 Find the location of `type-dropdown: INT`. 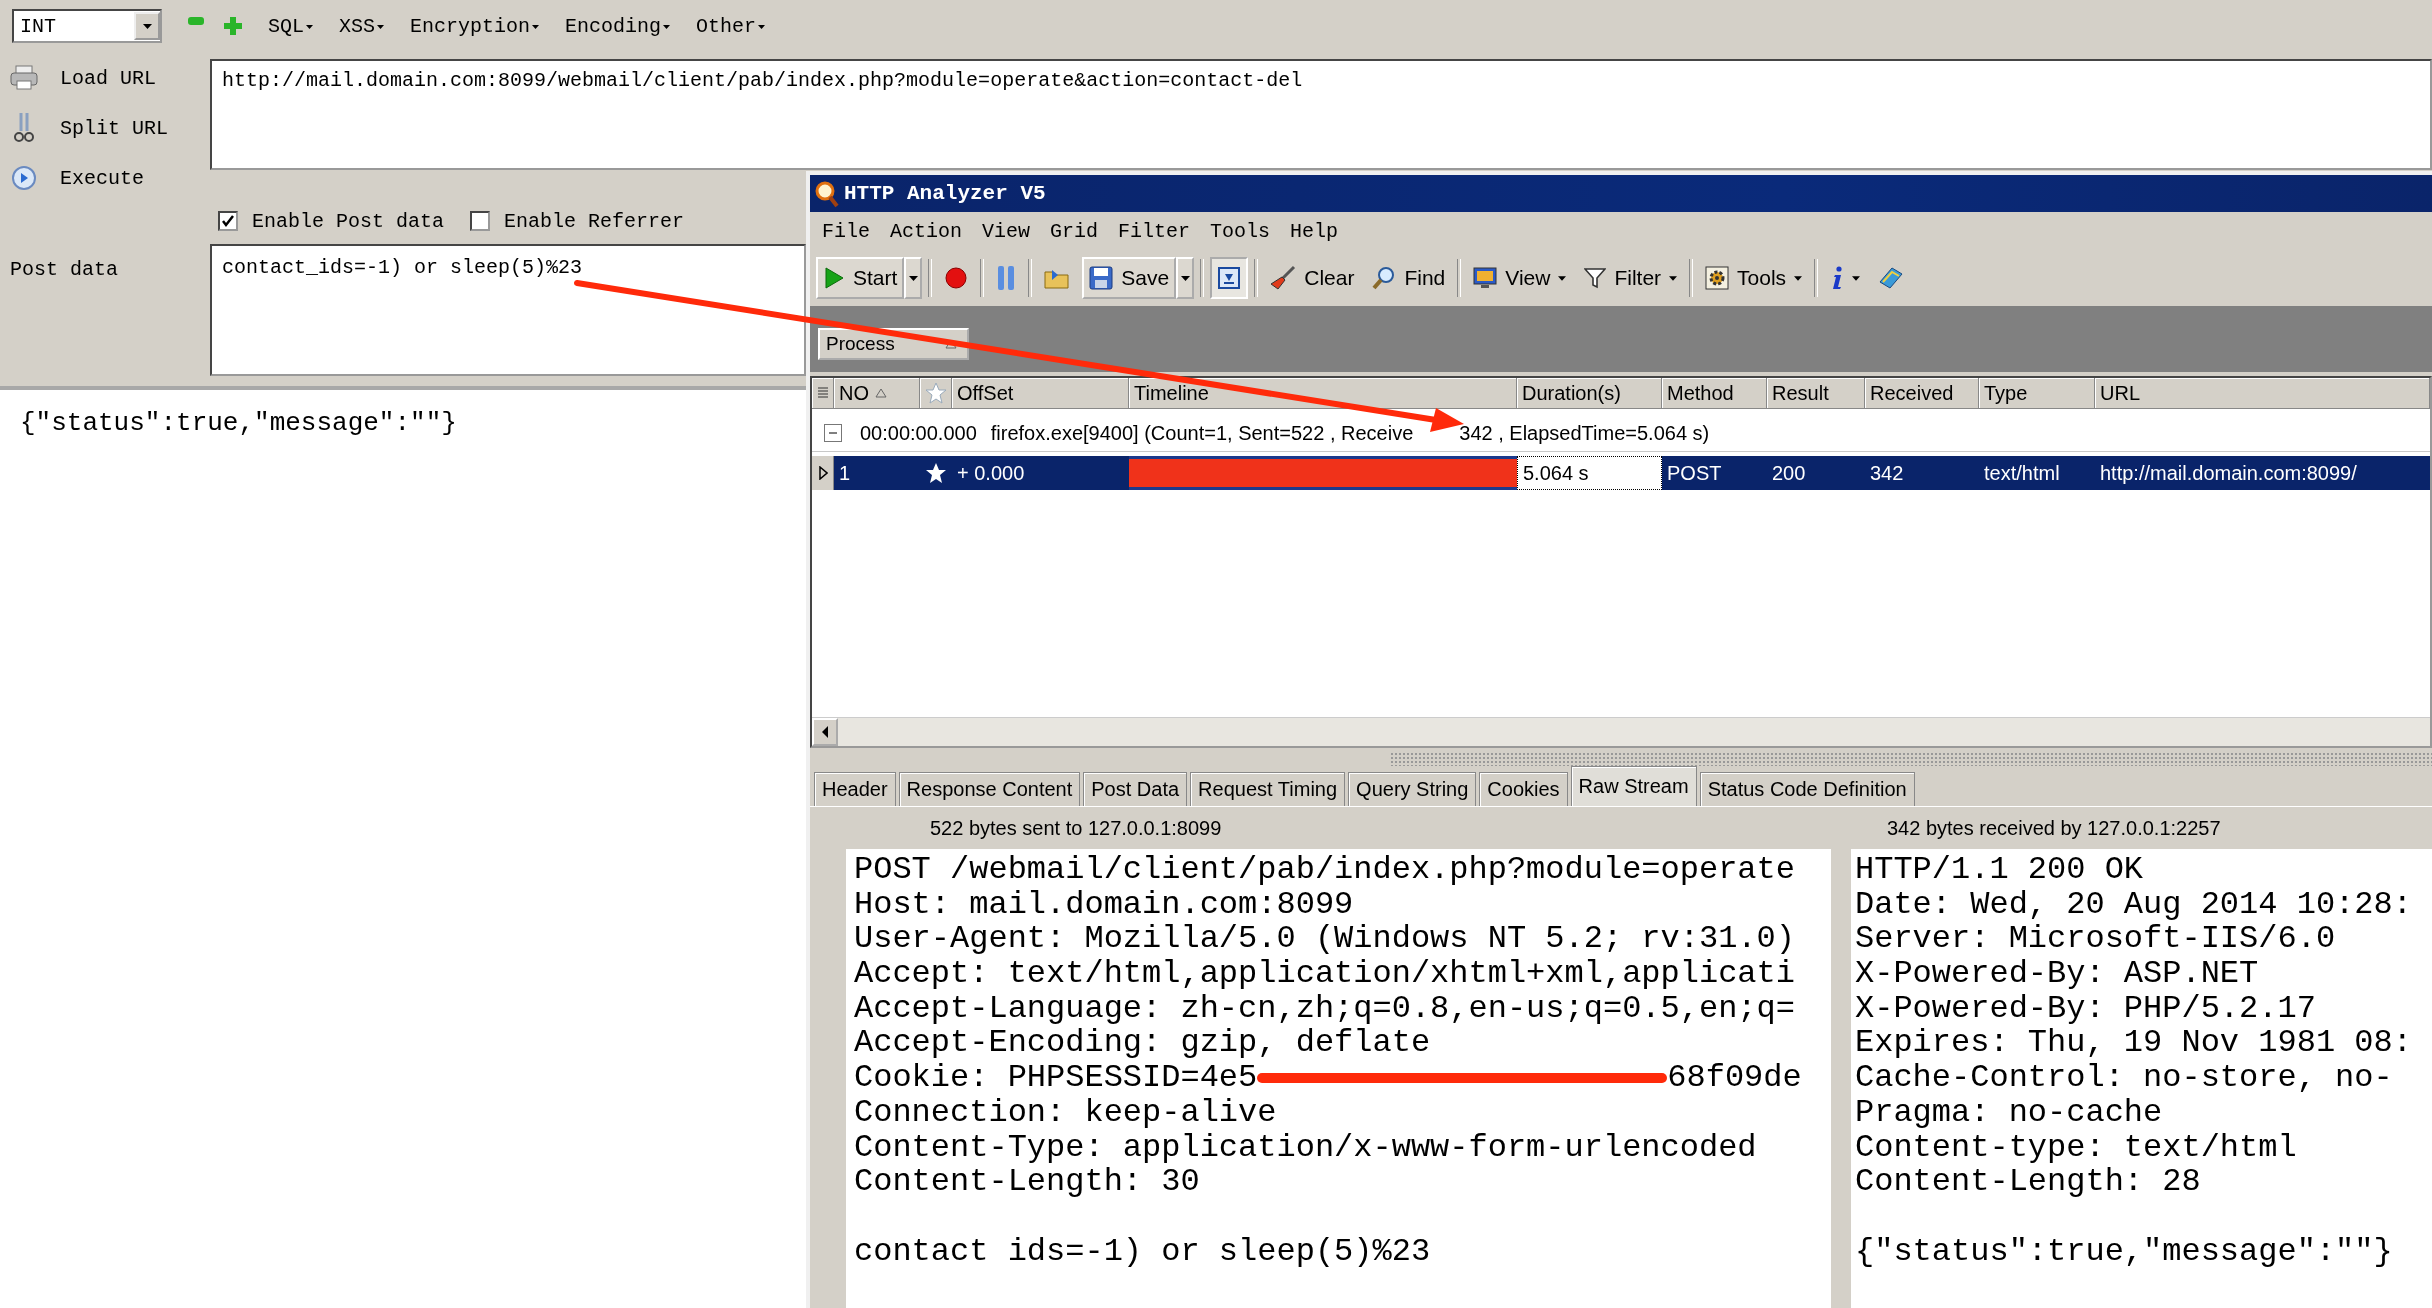

type-dropdown: INT is located at coordinates (87, 26).